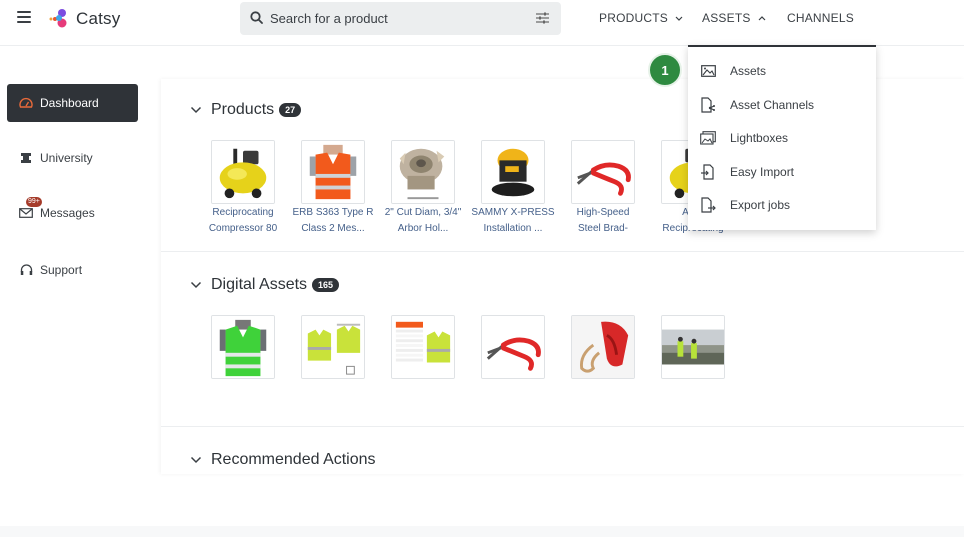  I want to click on graduation-cap-icon, so click(26, 158).